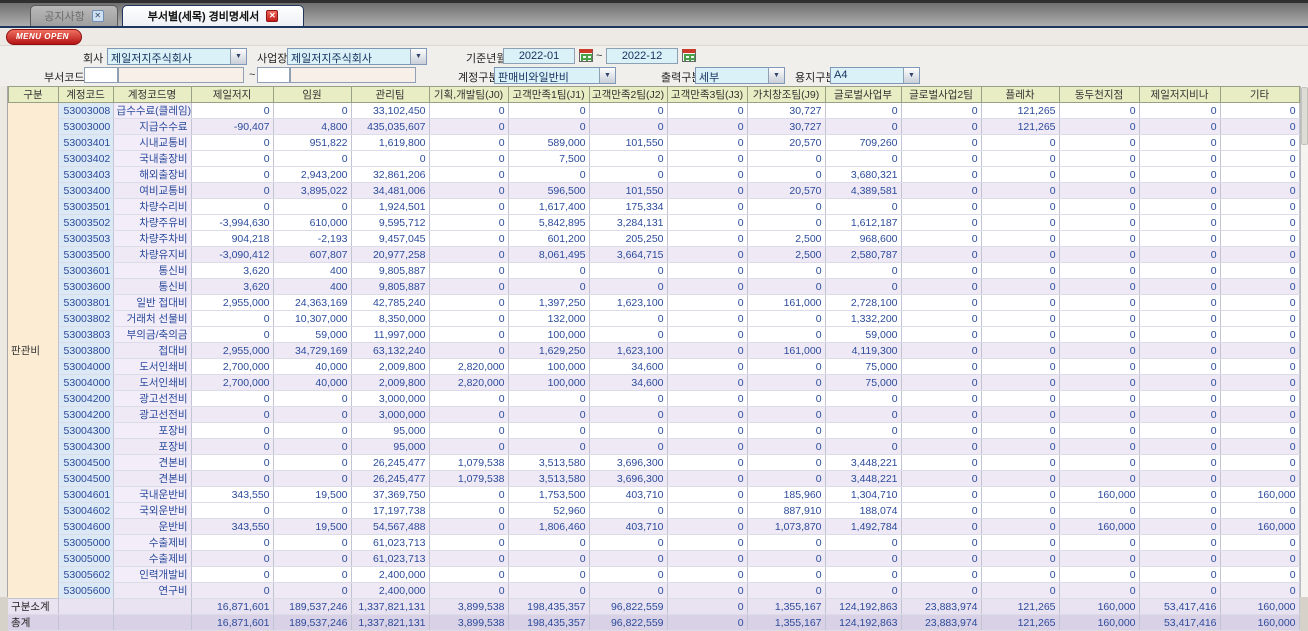  What do you see at coordinates (707, 94) in the screenshot?
I see `table-header-cell: 고객만족3팀(J3)` at bounding box center [707, 94].